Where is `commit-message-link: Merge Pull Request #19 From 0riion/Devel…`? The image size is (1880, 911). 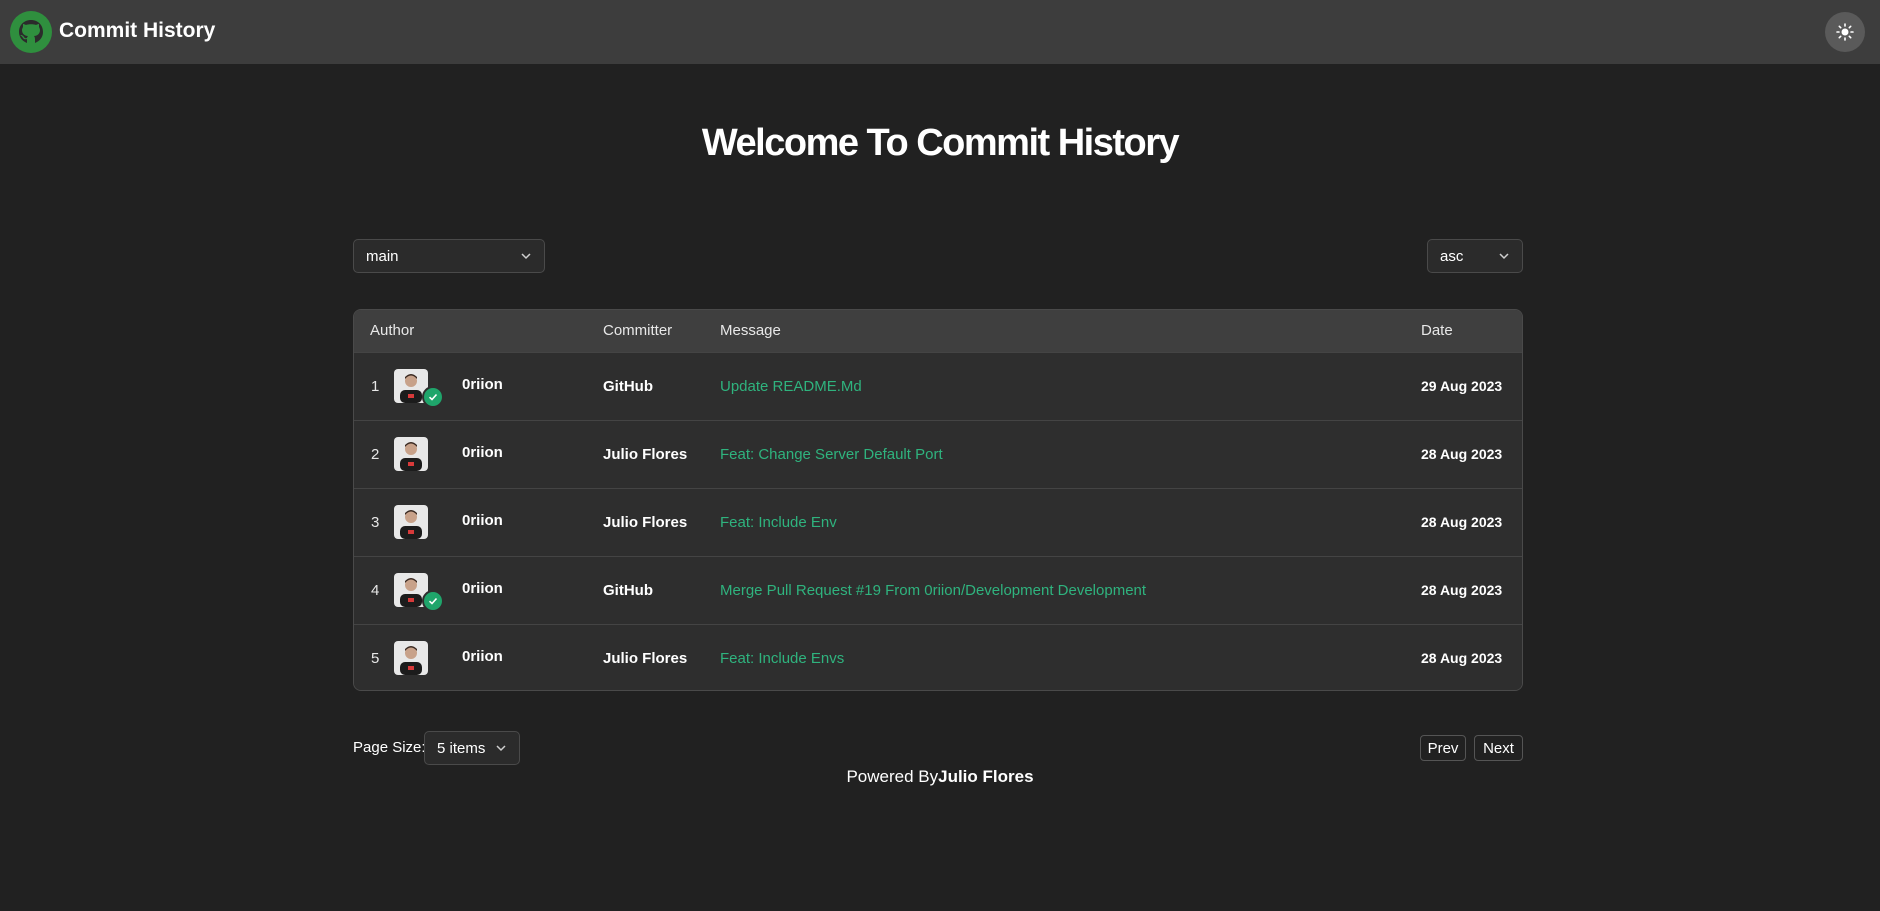
commit-message-link: Merge Pull Request #19 From 0riion/Devel… is located at coordinates (933, 590).